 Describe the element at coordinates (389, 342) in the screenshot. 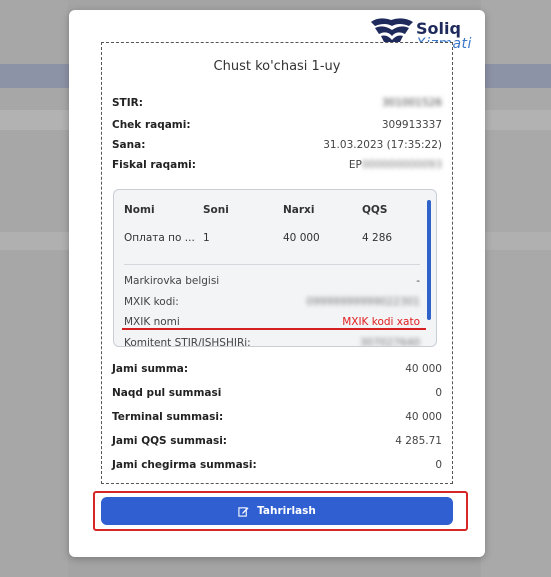

I see `detail-value: 307027640` at that location.